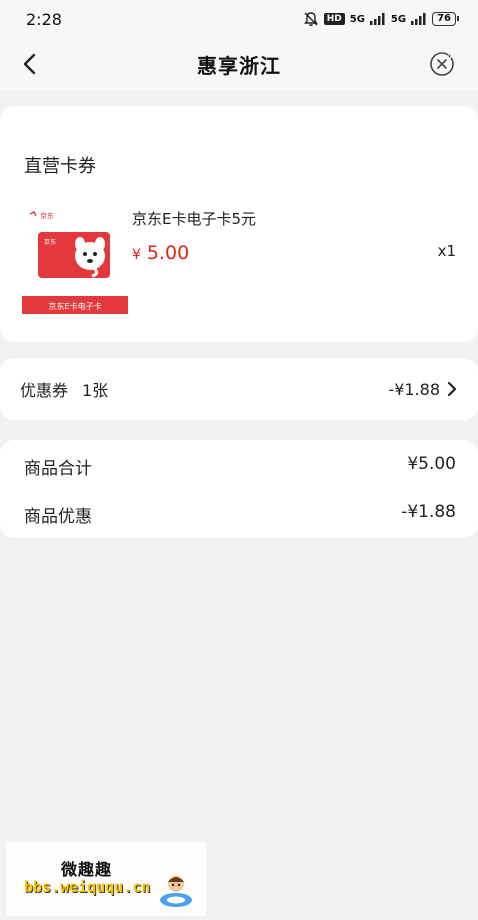  I want to click on jd-ecard-image: 京东 京东 京东E卡电子卡, so click(75, 262).